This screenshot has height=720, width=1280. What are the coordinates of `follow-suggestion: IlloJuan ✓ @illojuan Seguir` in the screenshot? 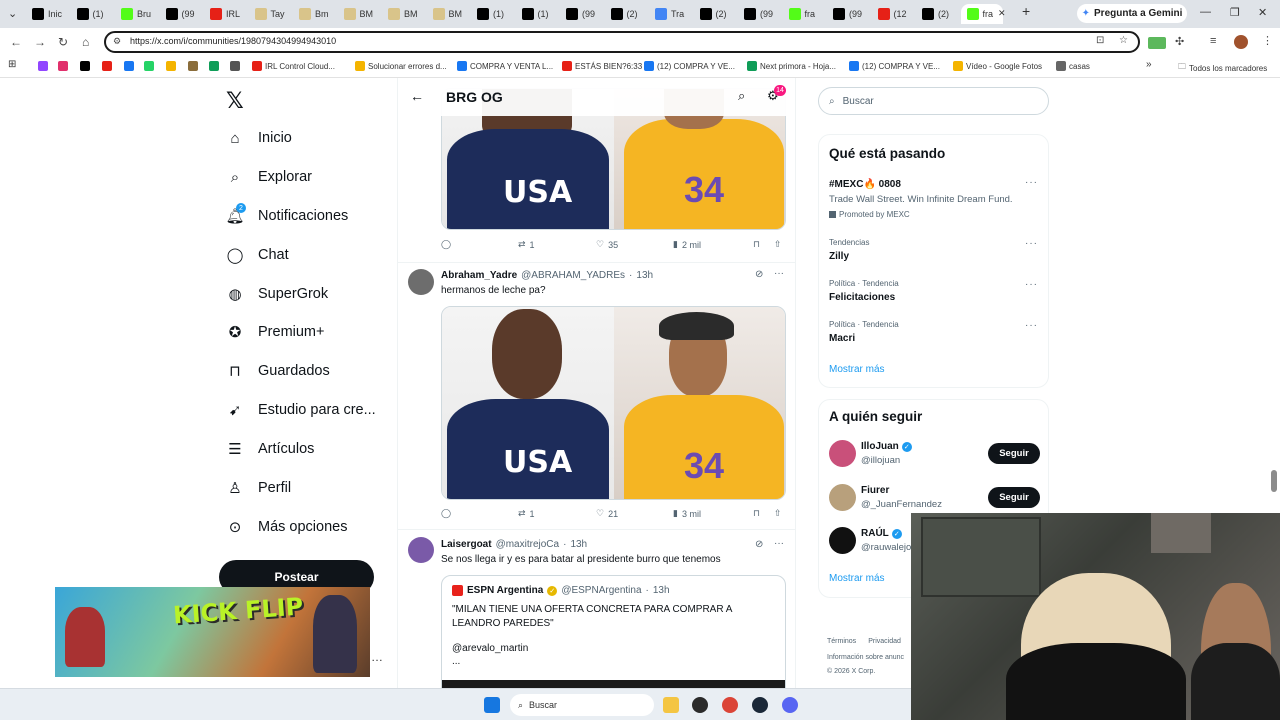 It's located at (933, 457).